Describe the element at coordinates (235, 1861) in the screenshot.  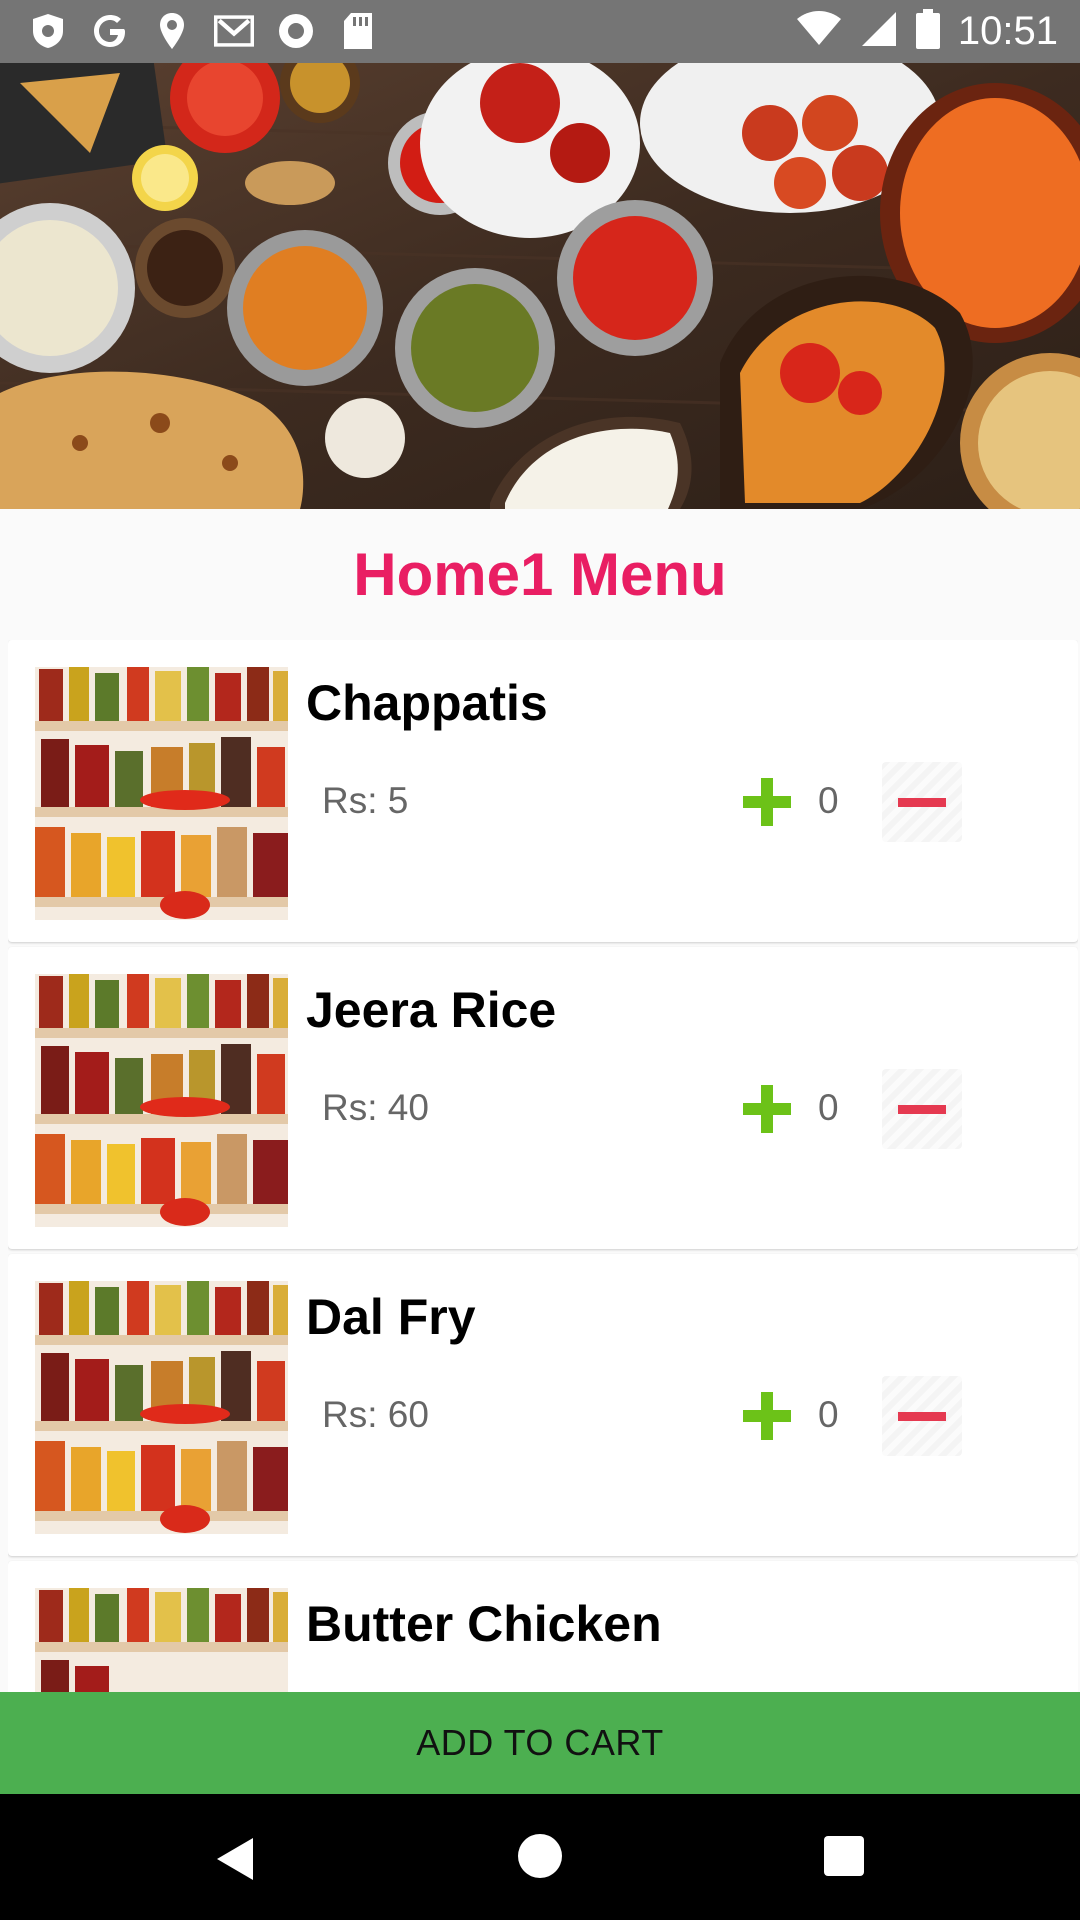
I see `back-icon` at that location.